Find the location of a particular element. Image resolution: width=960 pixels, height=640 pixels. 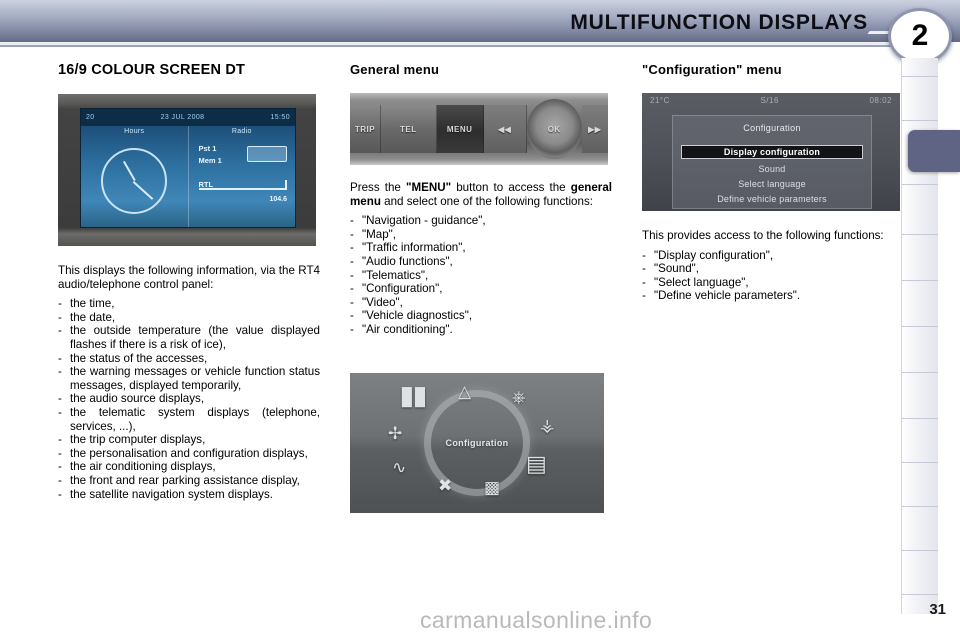

list-item: "Sound", is located at coordinates (773, 269).